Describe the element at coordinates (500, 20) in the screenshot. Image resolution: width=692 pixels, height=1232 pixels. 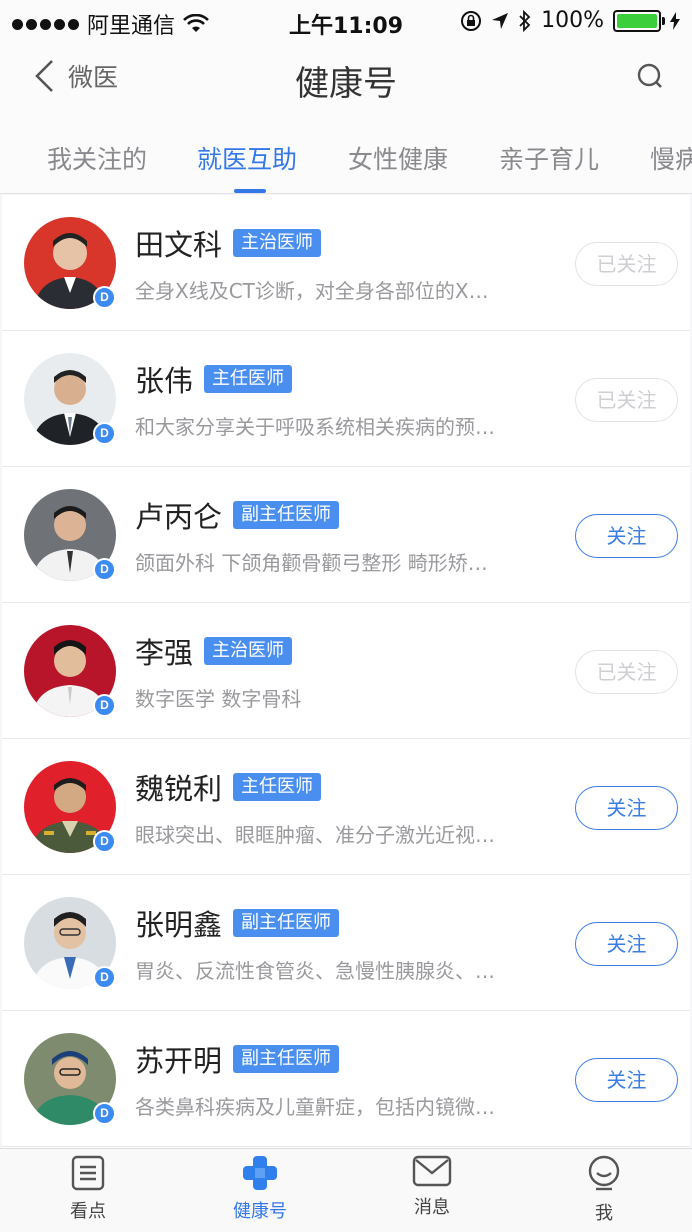
I see `location-icon` at that location.